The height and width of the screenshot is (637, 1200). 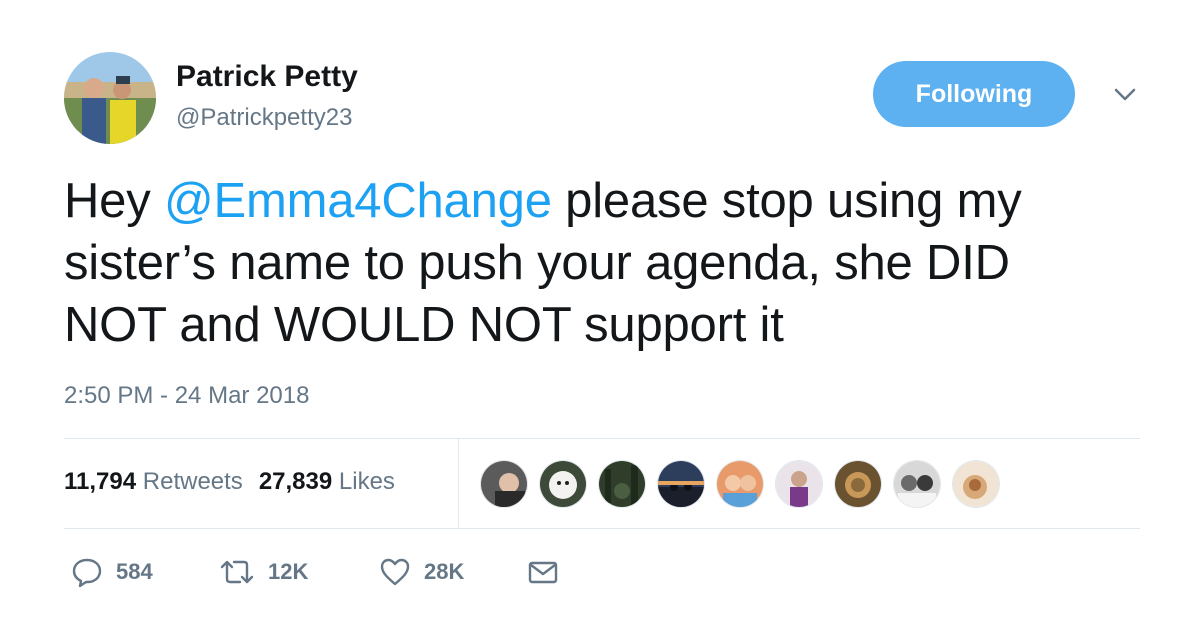 I want to click on tweet-text-segment: please stop using my, so click(x=786, y=201).